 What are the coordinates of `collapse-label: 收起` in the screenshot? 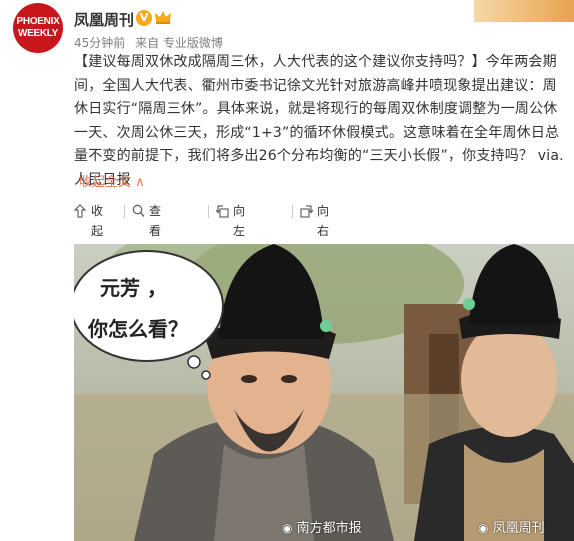 It's located at (97, 221).